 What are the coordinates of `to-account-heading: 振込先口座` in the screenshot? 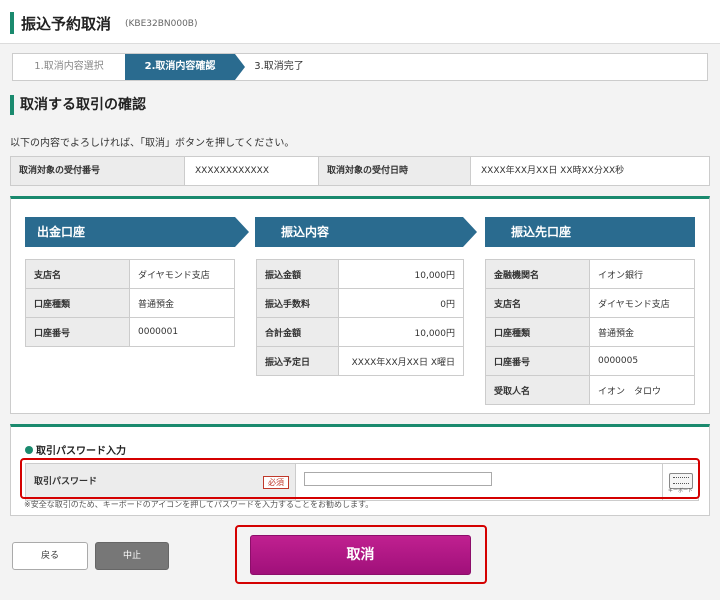 It's located at (590, 232).